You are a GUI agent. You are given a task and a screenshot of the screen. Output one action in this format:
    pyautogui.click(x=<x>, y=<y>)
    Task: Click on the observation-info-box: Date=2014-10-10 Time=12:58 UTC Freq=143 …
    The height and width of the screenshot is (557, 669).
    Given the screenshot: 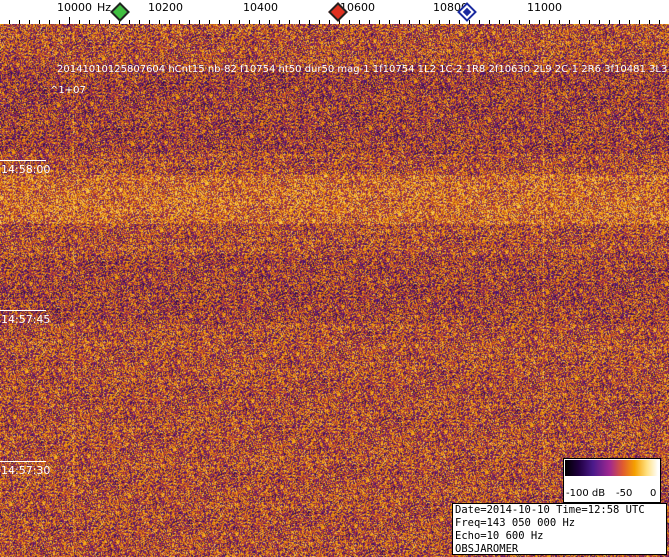 What is the action you would take?
    pyautogui.click(x=559, y=529)
    